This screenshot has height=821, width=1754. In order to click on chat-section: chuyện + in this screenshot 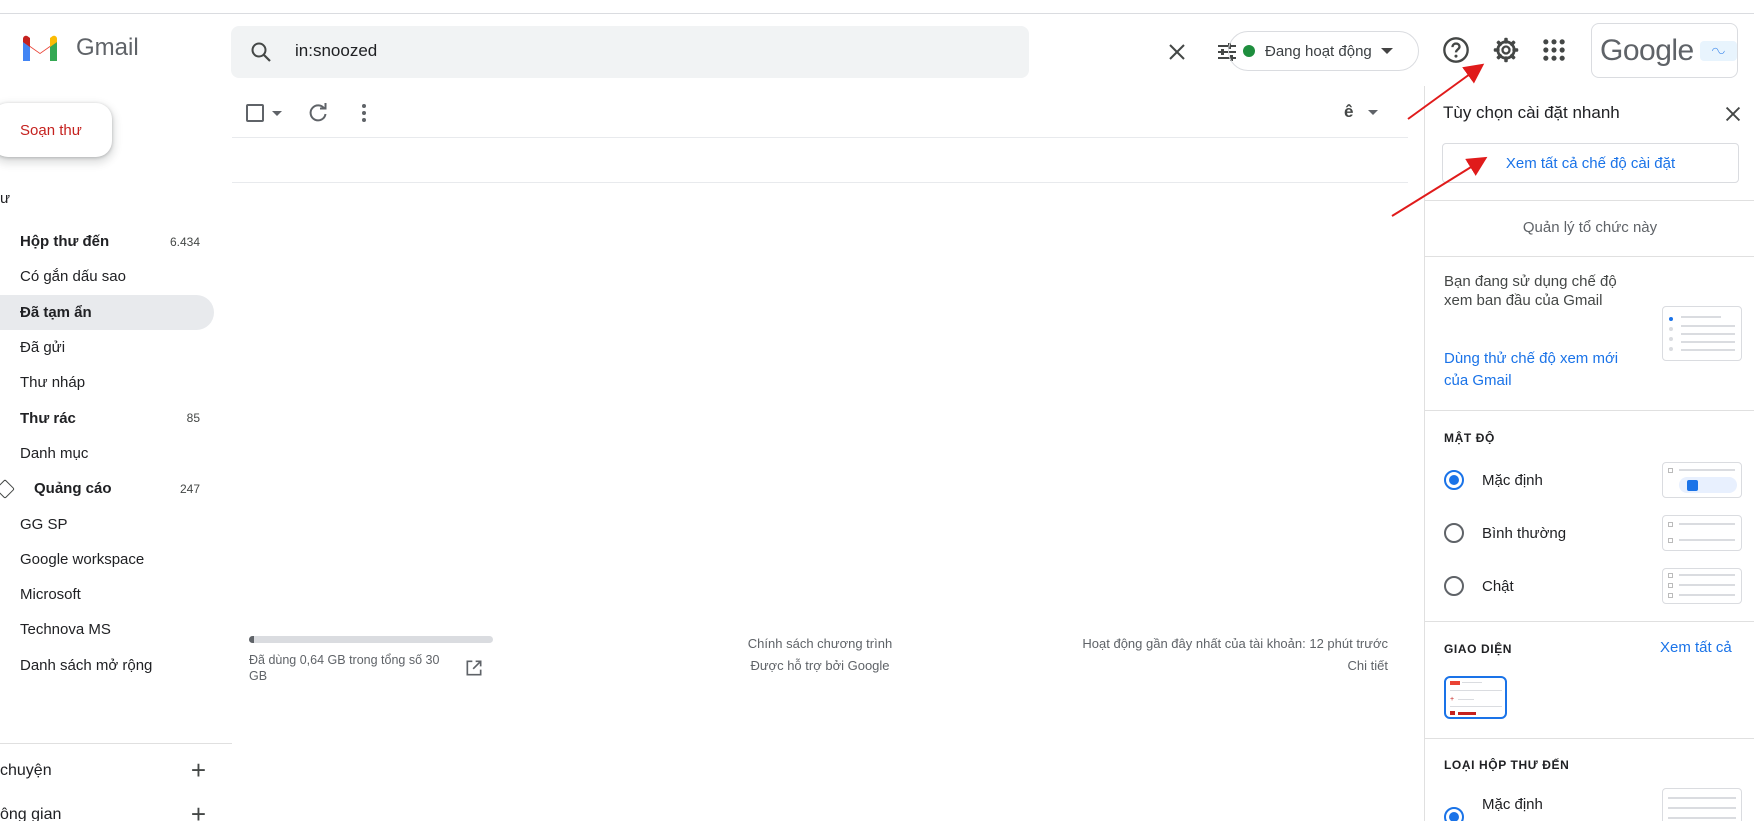, I will do `click(107, 770)`.